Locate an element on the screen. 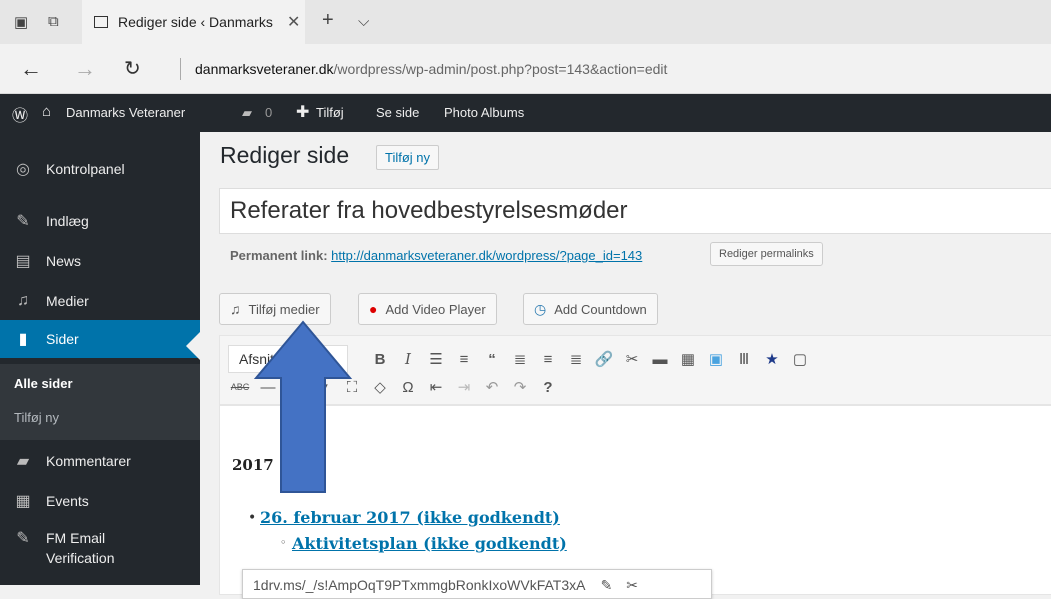 This screenshot has height=599, width=1051. divider is located at coordinates (180, 69).